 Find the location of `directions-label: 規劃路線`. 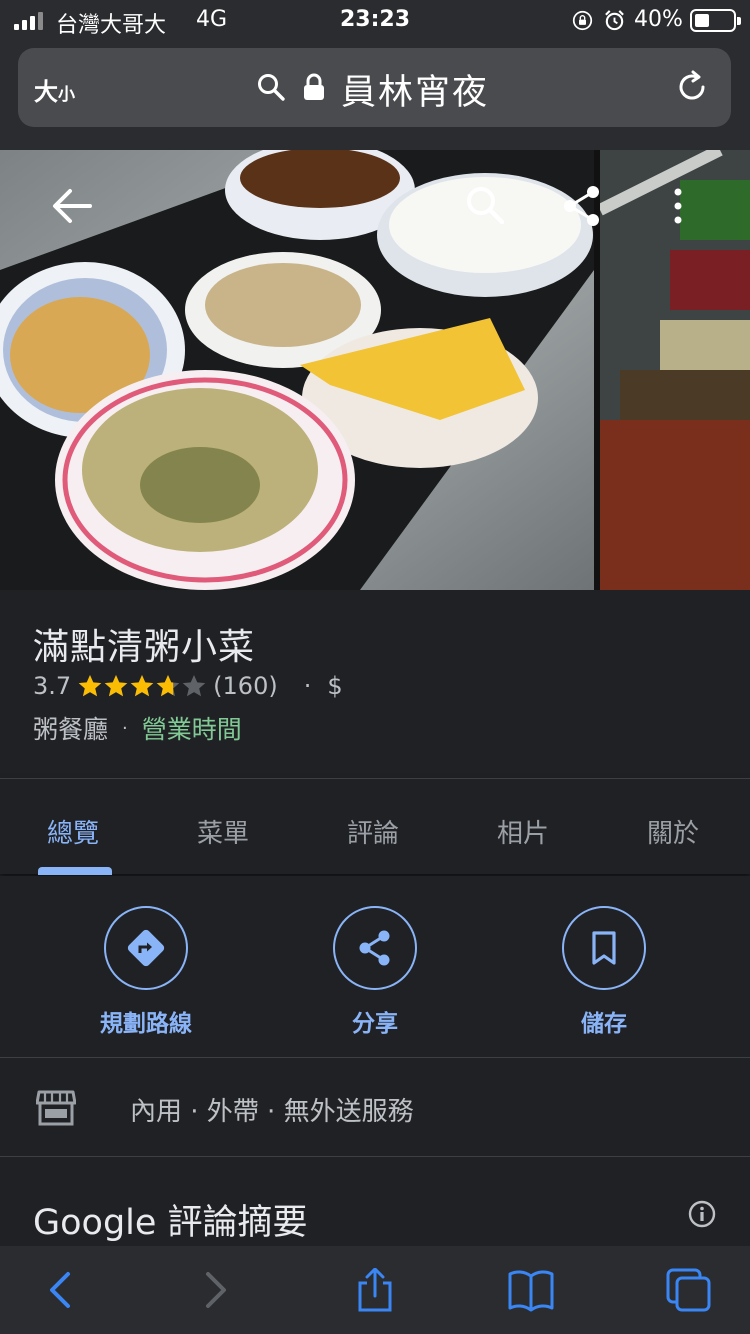

directions-label: 規劃路線 is located at coordinates (146, 1024).